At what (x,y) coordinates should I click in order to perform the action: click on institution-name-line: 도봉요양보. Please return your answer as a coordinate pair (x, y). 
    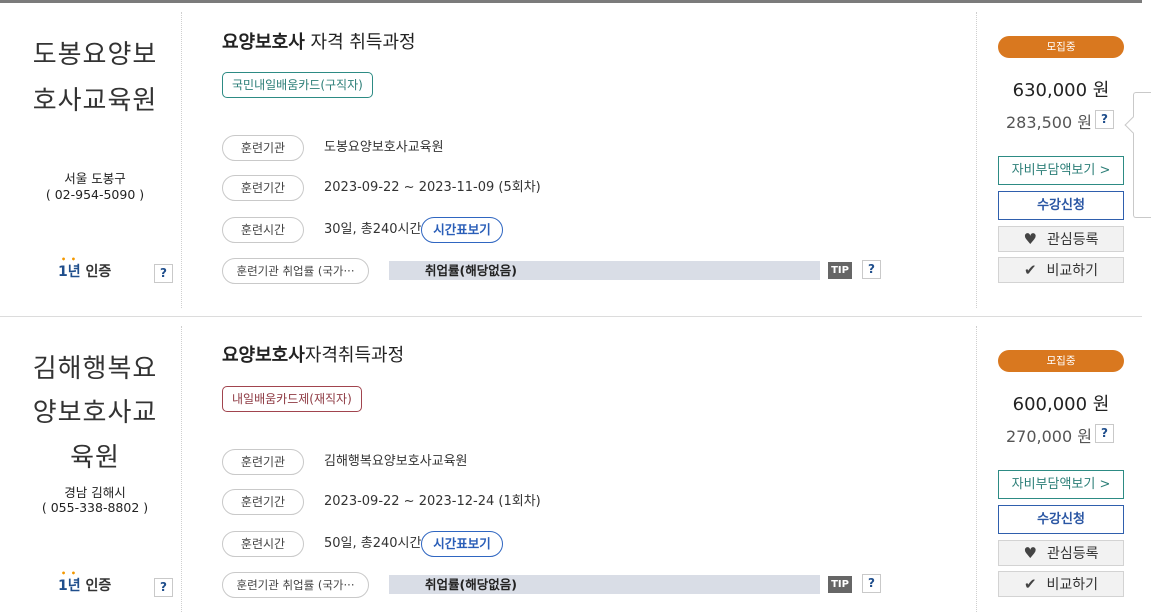
    Looking at the image, I should click on (95, 55).